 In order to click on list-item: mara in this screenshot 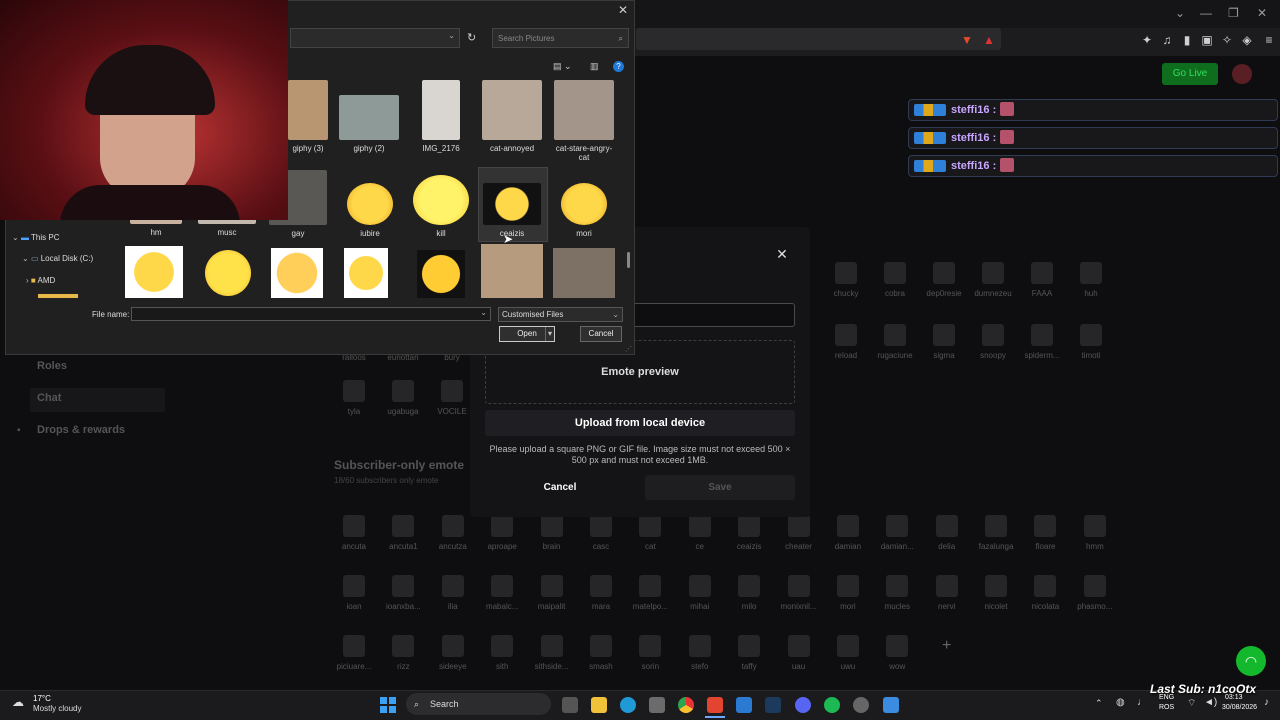, I will do `click(601, 593)`.